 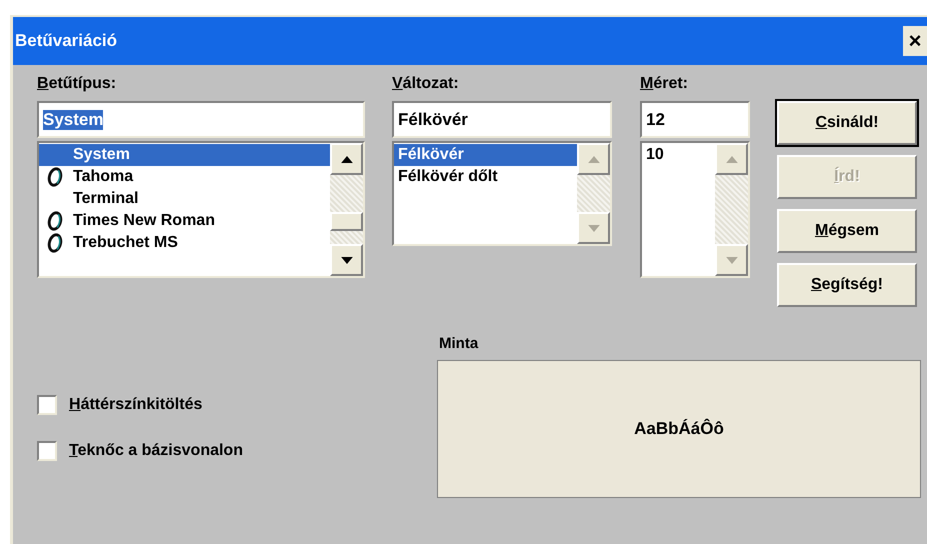 What do you see at coordinates (426, 84) in the screenshot?
I see `style-label: Változat:` at bounding box center [426, 84].